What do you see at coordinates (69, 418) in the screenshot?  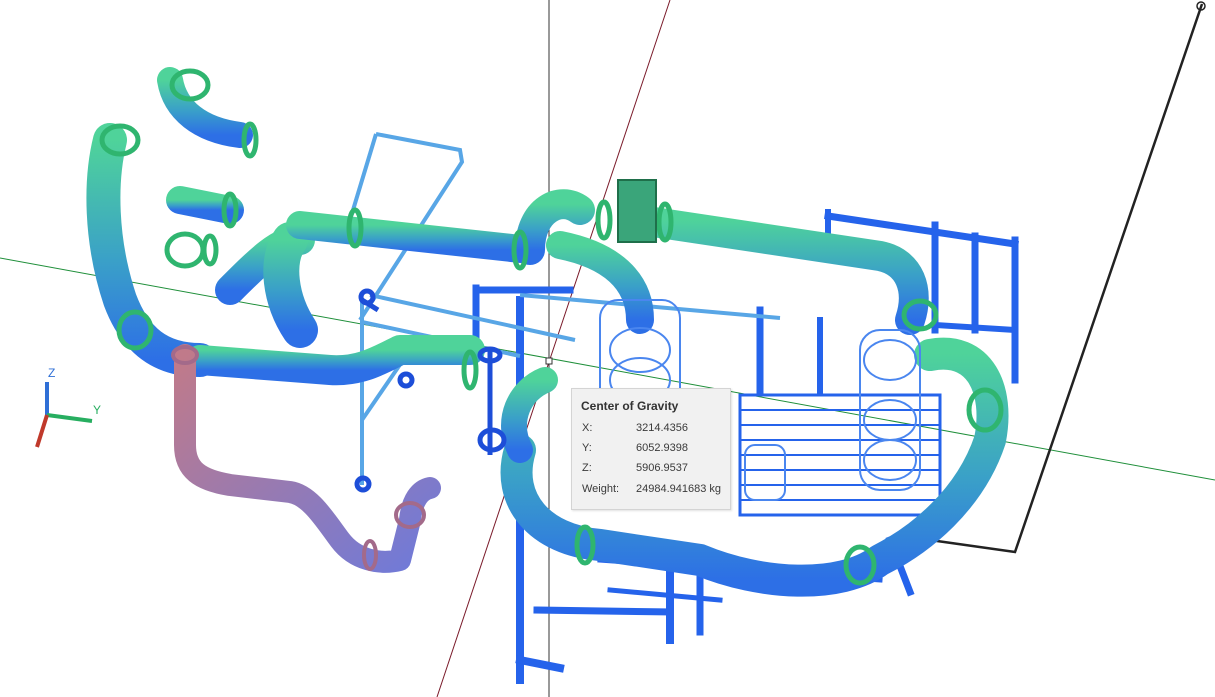 I see `ucs-y-axis` at bounding box center [69, 418].